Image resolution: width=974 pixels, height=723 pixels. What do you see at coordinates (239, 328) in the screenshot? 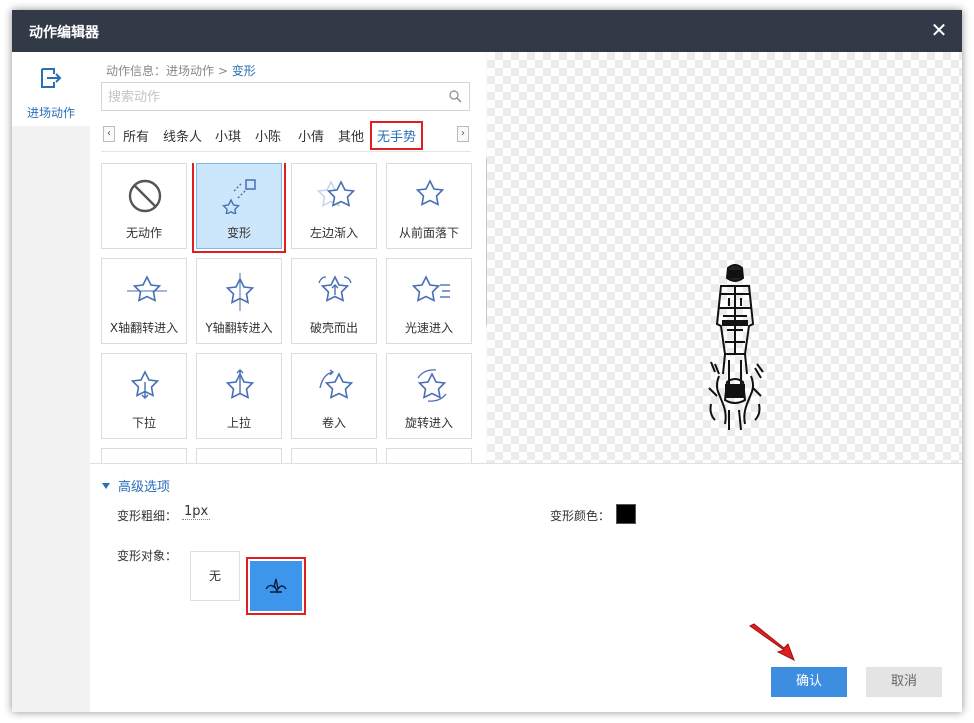
I see `action-label: Y轴翻转进入` at bounding box center [239, 328].